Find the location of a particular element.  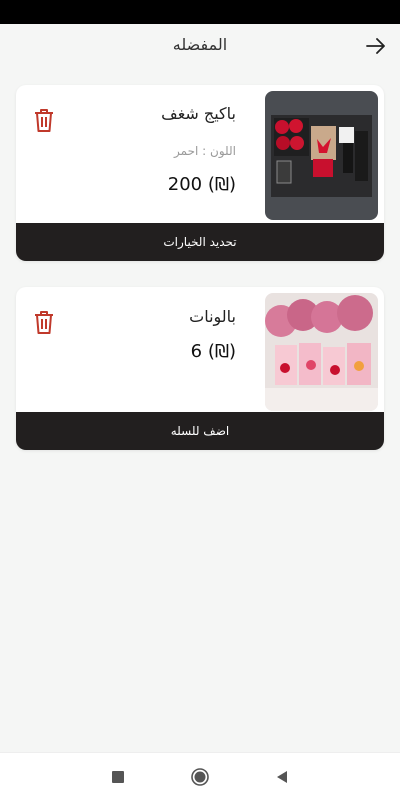

app-bar: المفضله is located at coordinates (200, 46).